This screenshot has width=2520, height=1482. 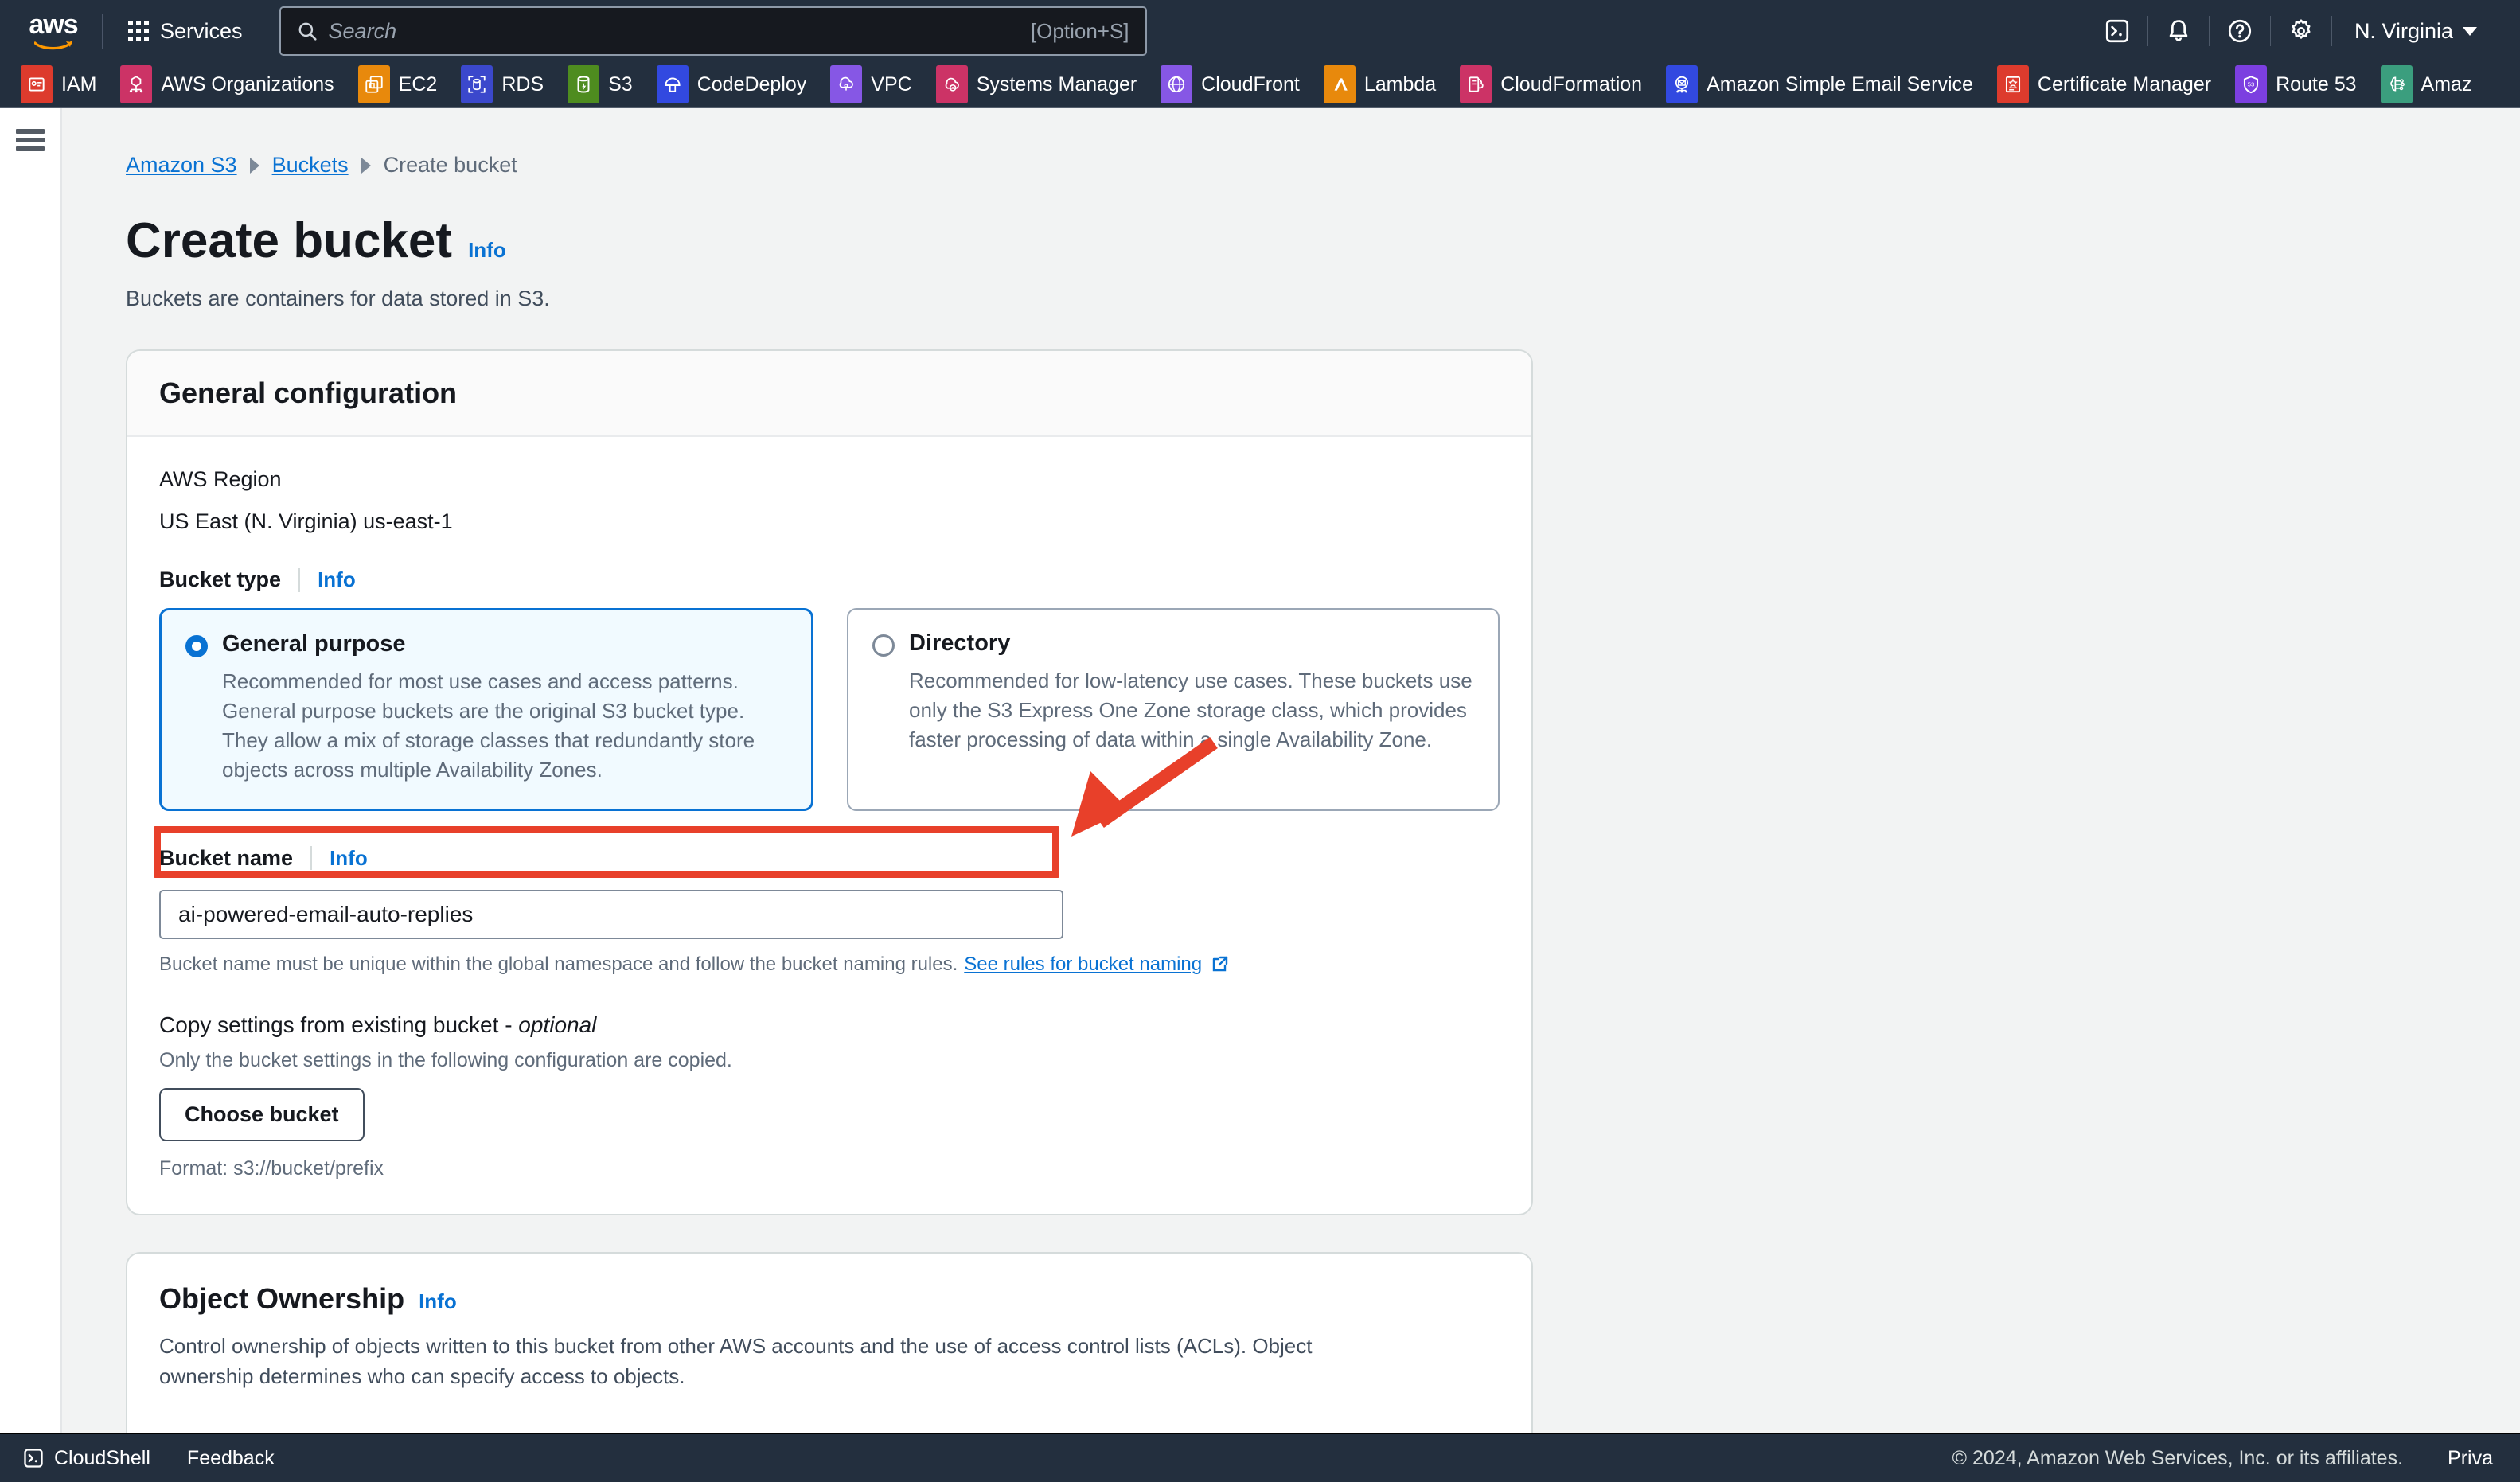 I want to click on bucket-type-info-link: Info, so click(x=328, y=579).